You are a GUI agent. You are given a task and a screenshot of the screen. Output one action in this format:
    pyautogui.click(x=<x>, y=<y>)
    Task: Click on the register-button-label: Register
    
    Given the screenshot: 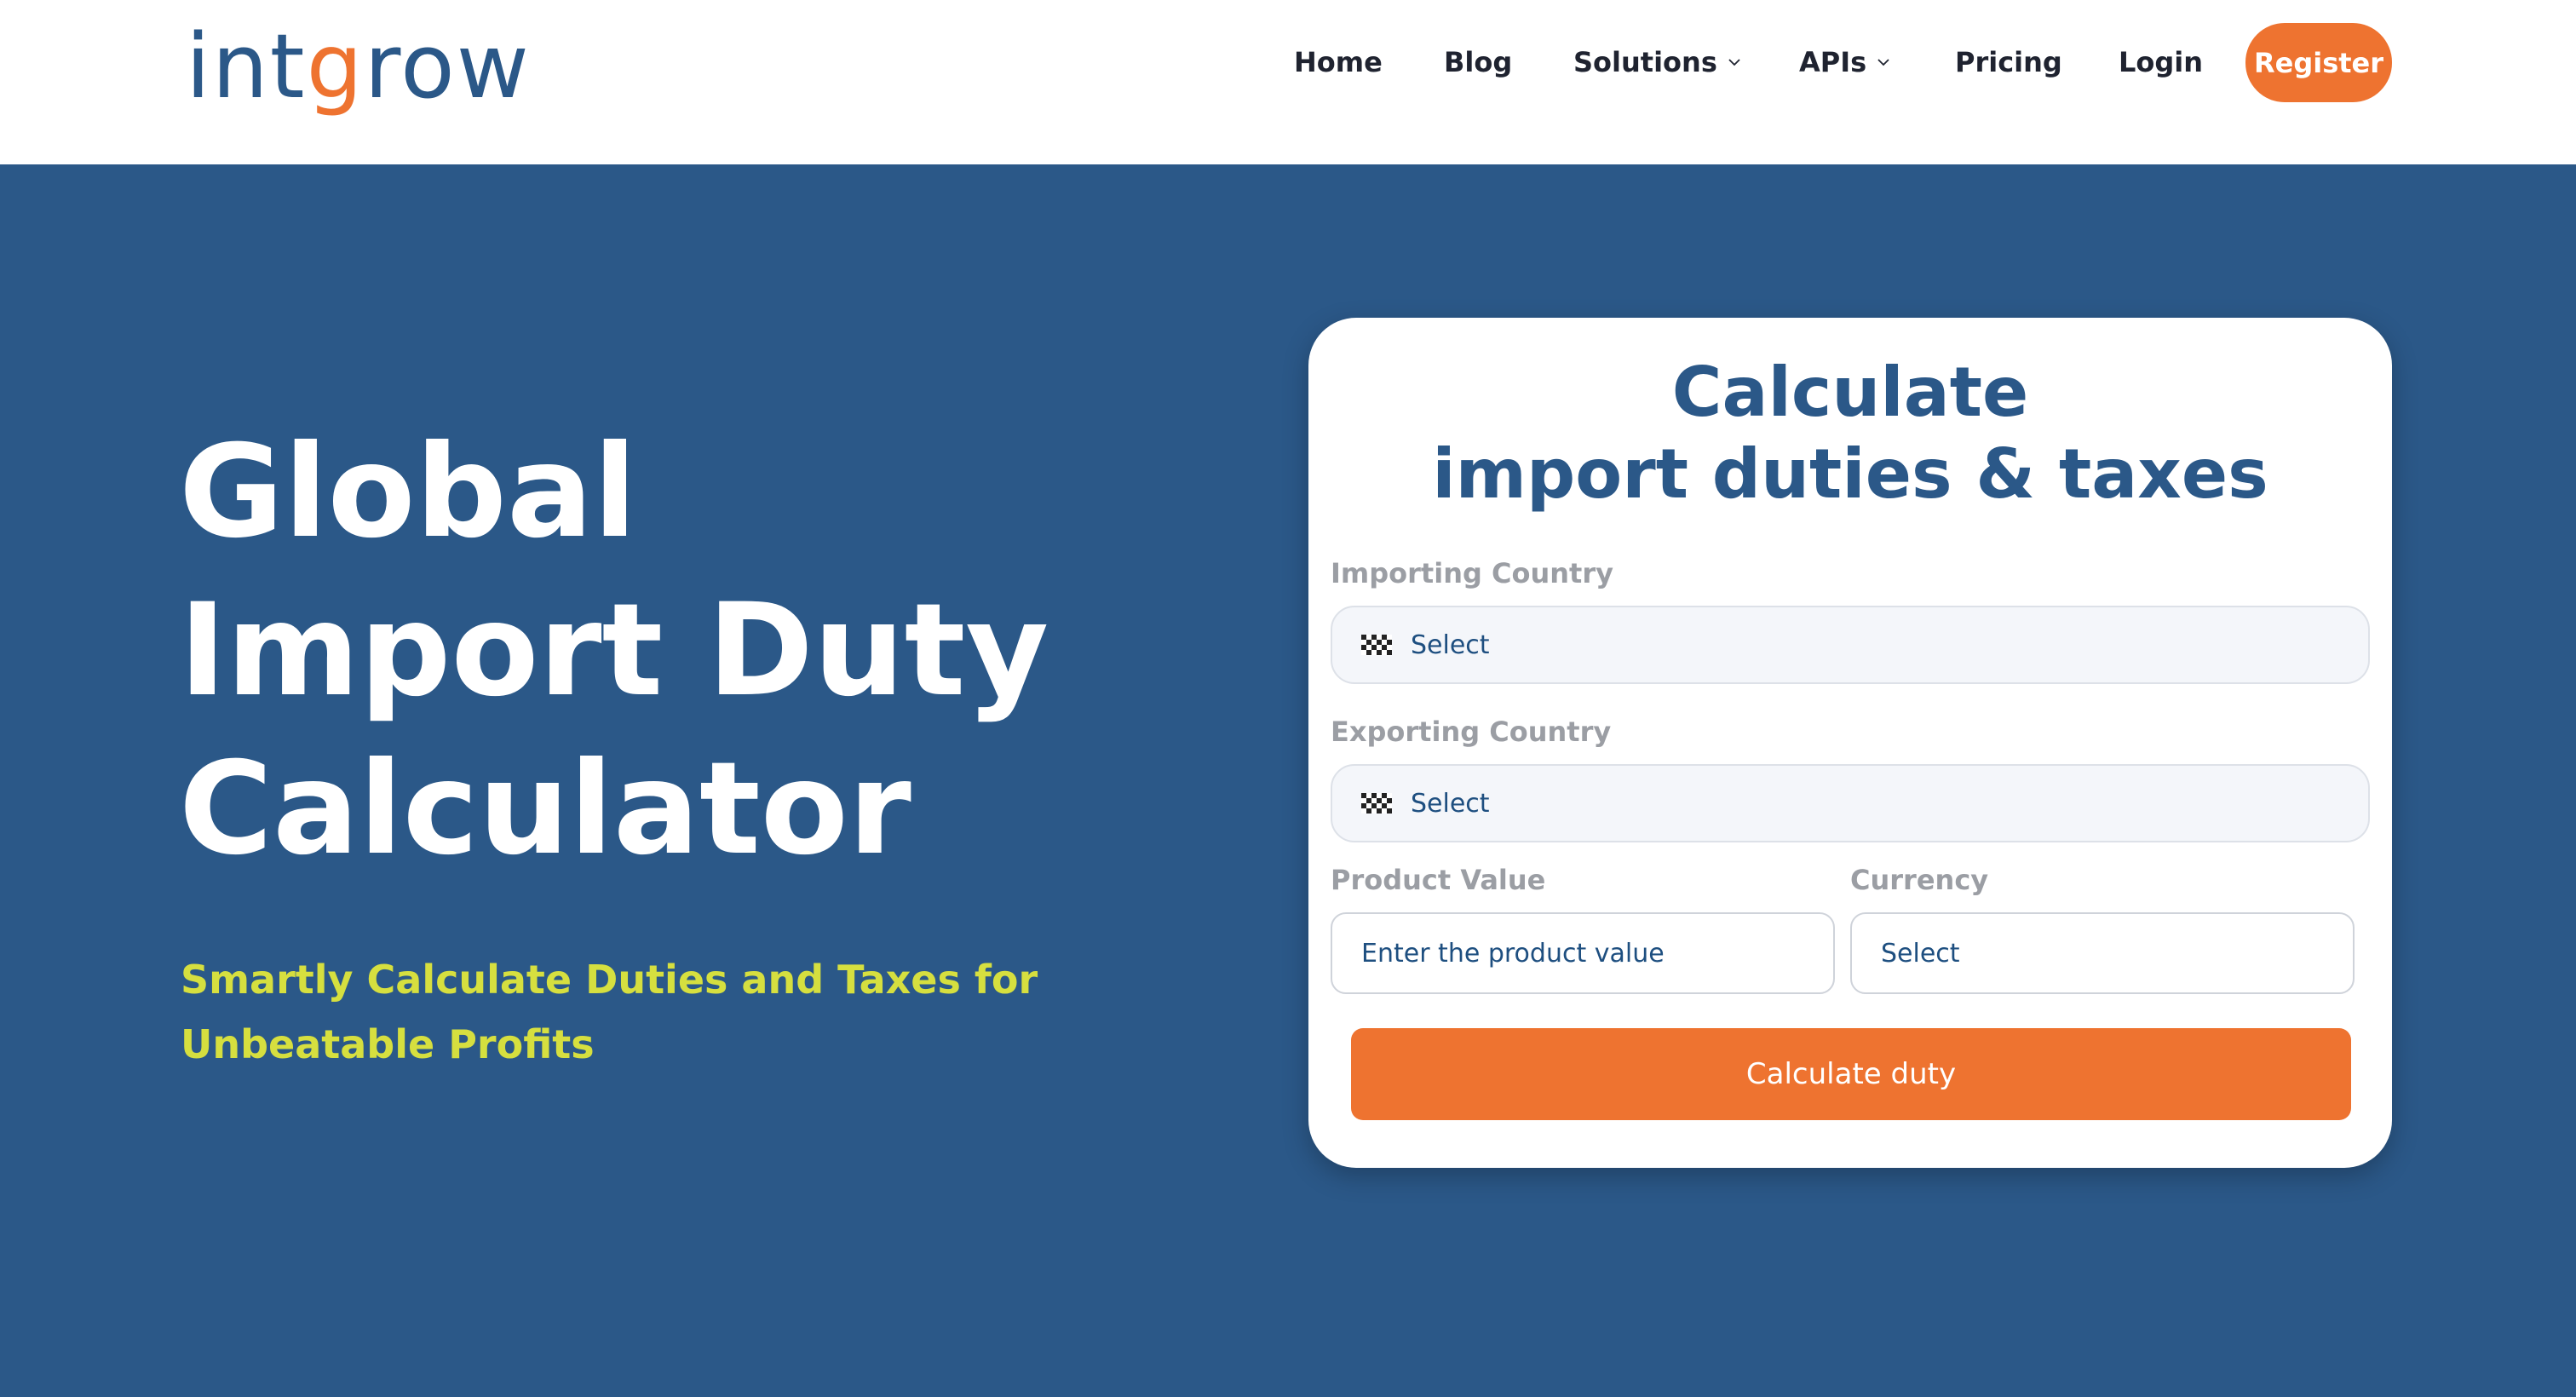 What is the action you would take?
    pyautogui.click(x=2318, y=63)
    